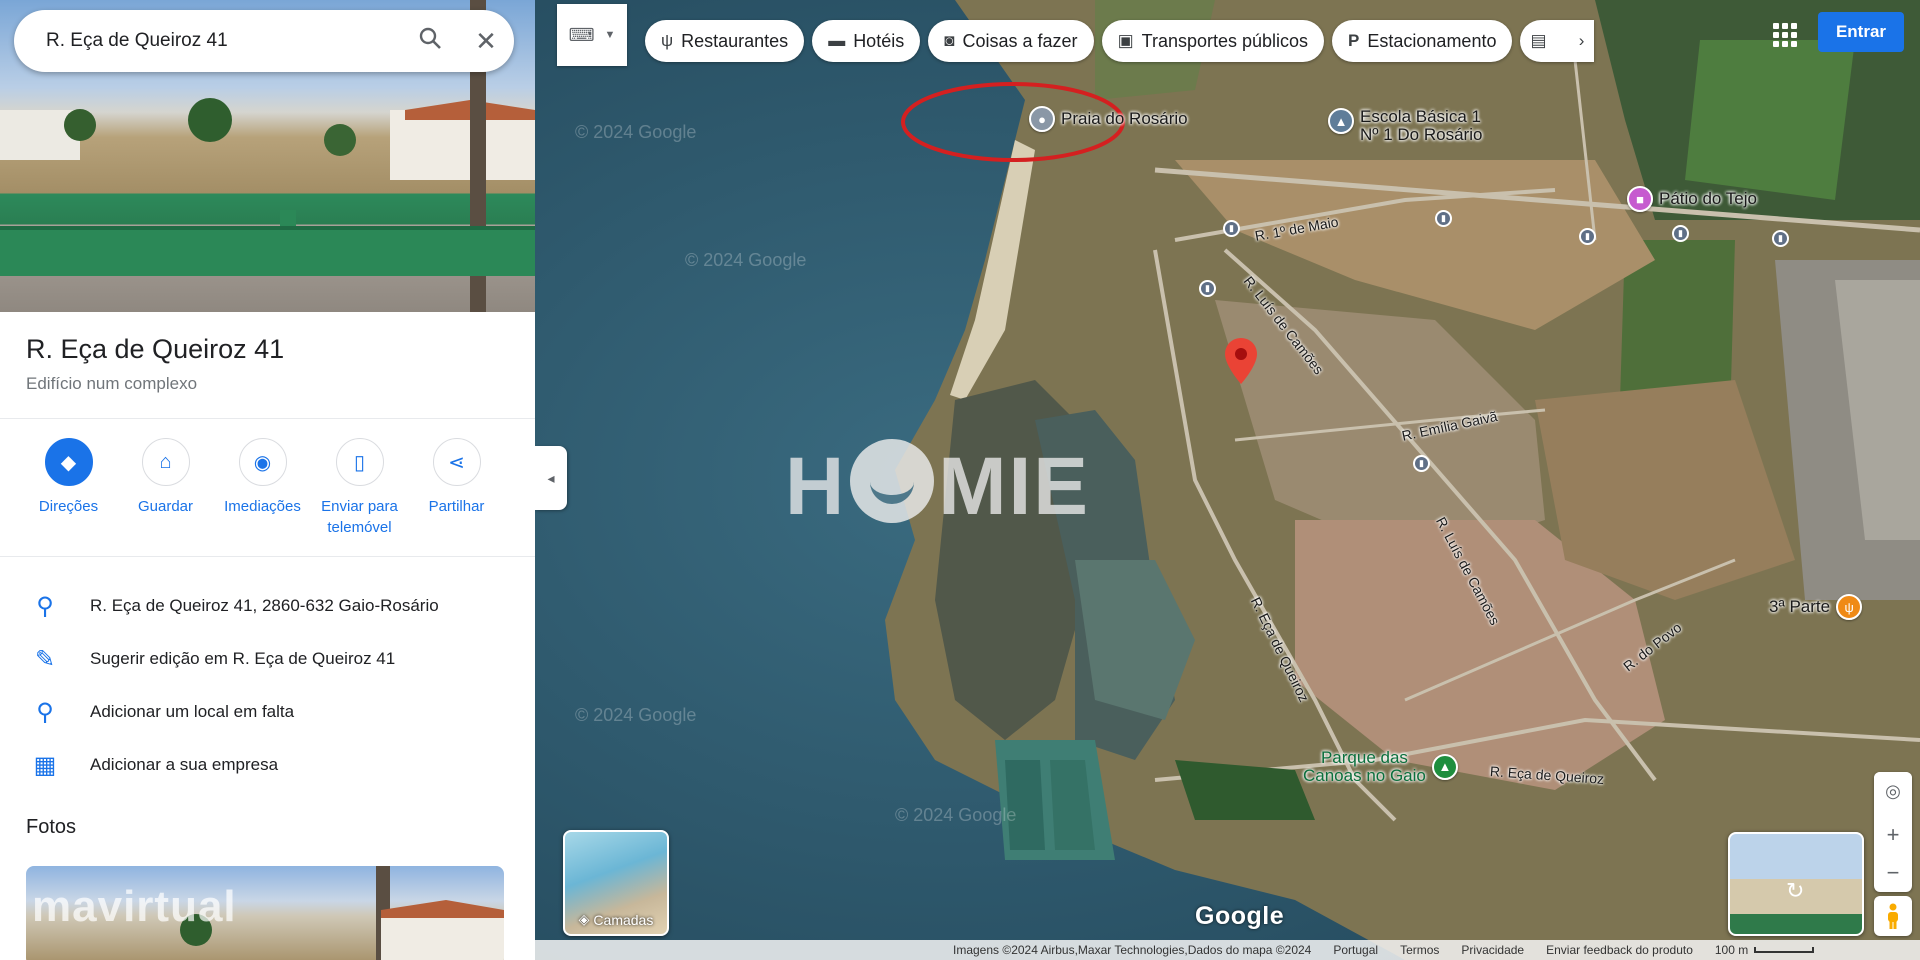 This screenshot has width=1920, height=960. What do you see at coordinates (551, 478) in the screenshot?
I see `collapse-panel-button: ◂` at bounding box center [551, 478].